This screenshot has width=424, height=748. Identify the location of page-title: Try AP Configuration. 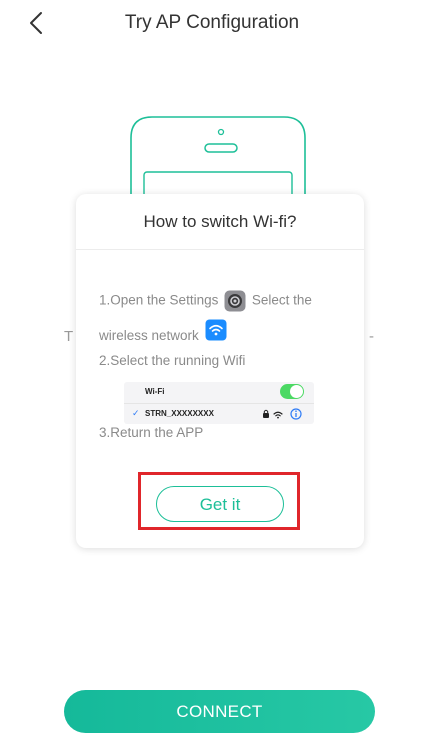
(212, 22).